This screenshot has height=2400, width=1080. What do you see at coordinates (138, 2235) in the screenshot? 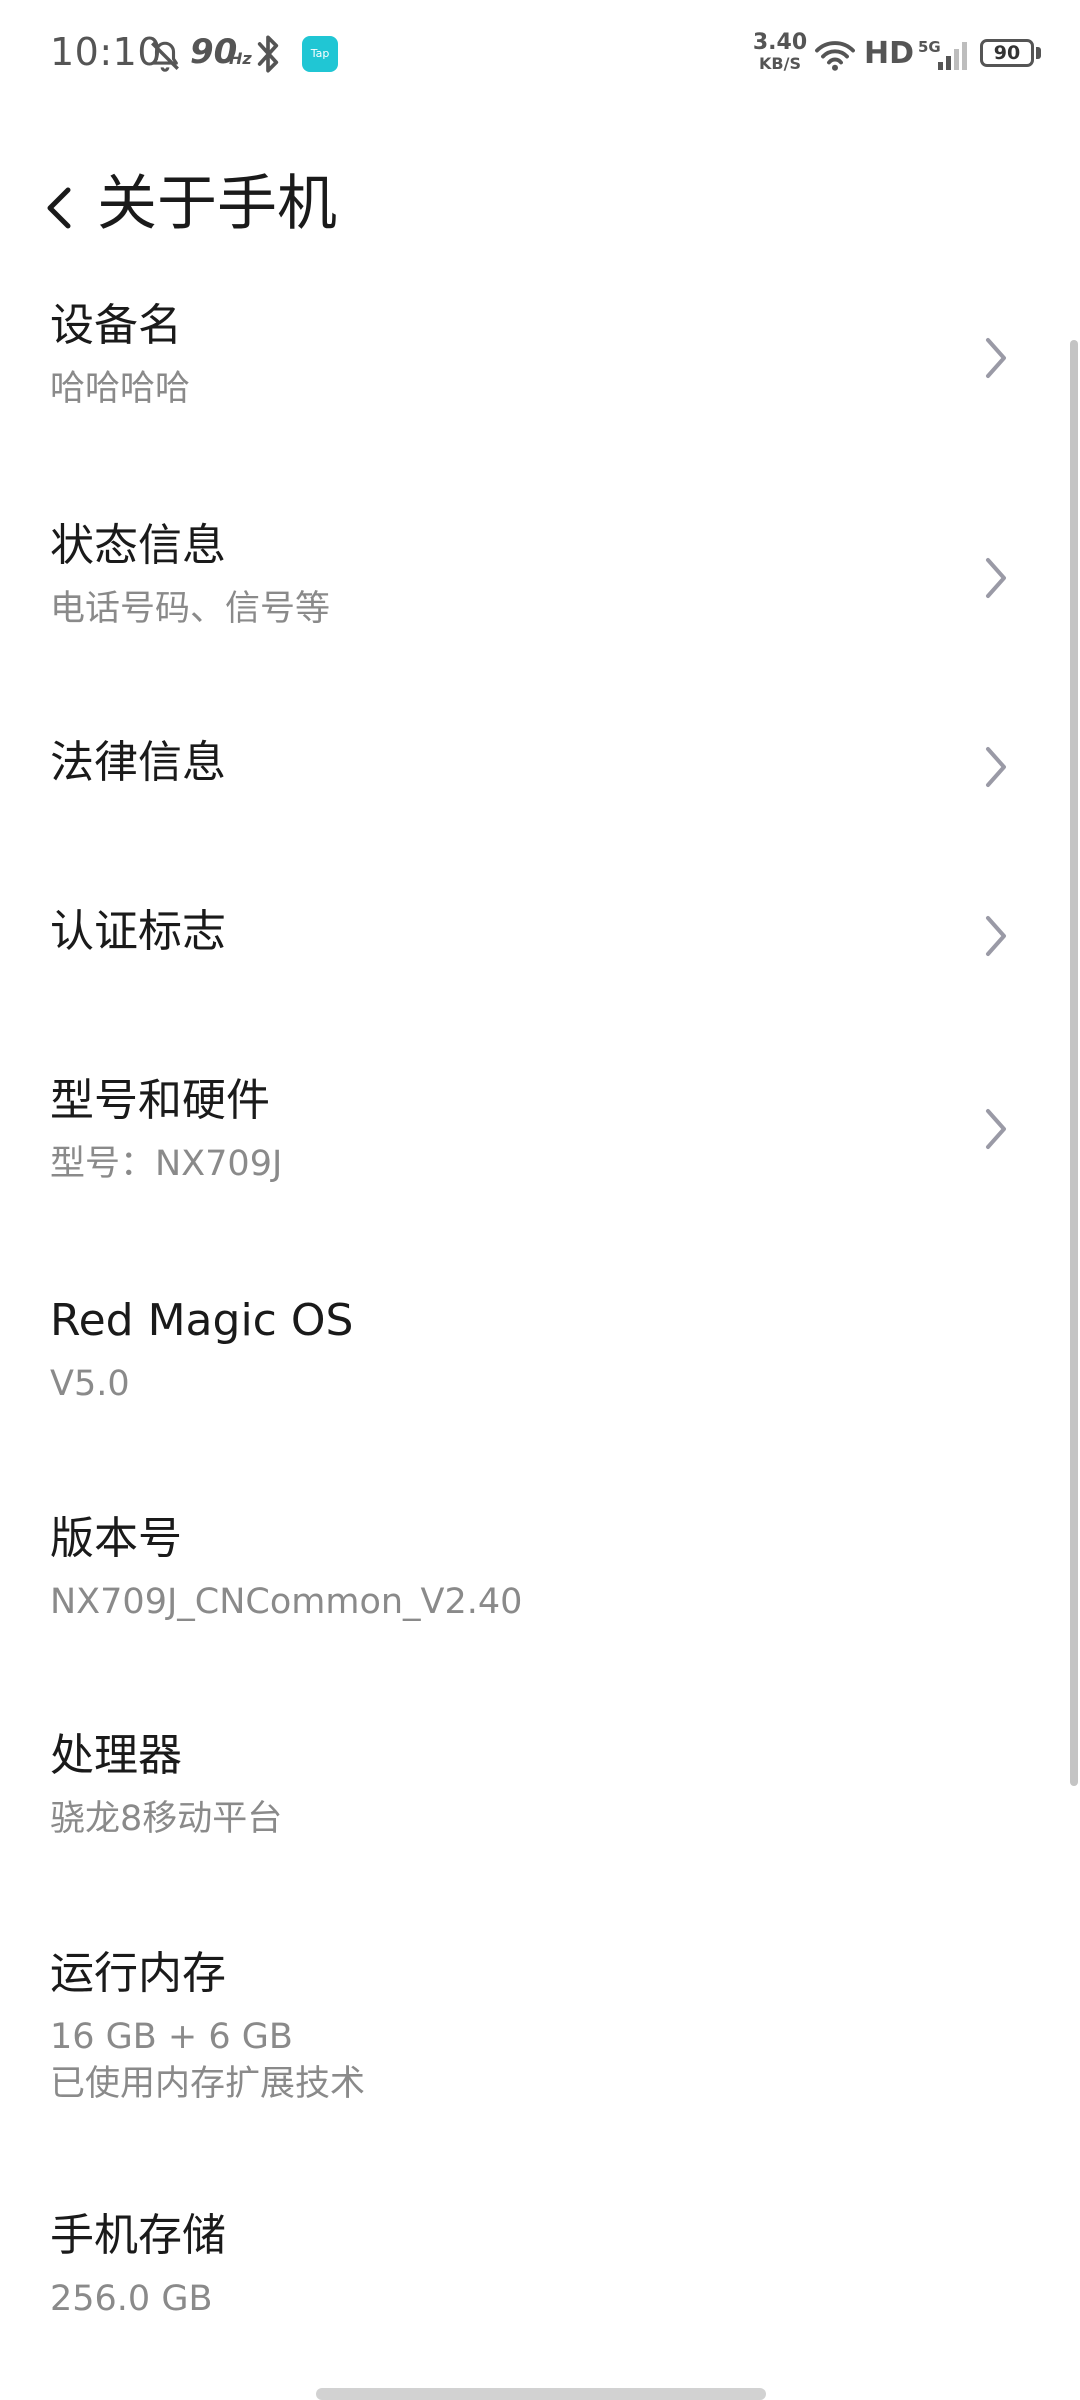
I see `item-title: 手机存储` at bounding box center [138, 2235].